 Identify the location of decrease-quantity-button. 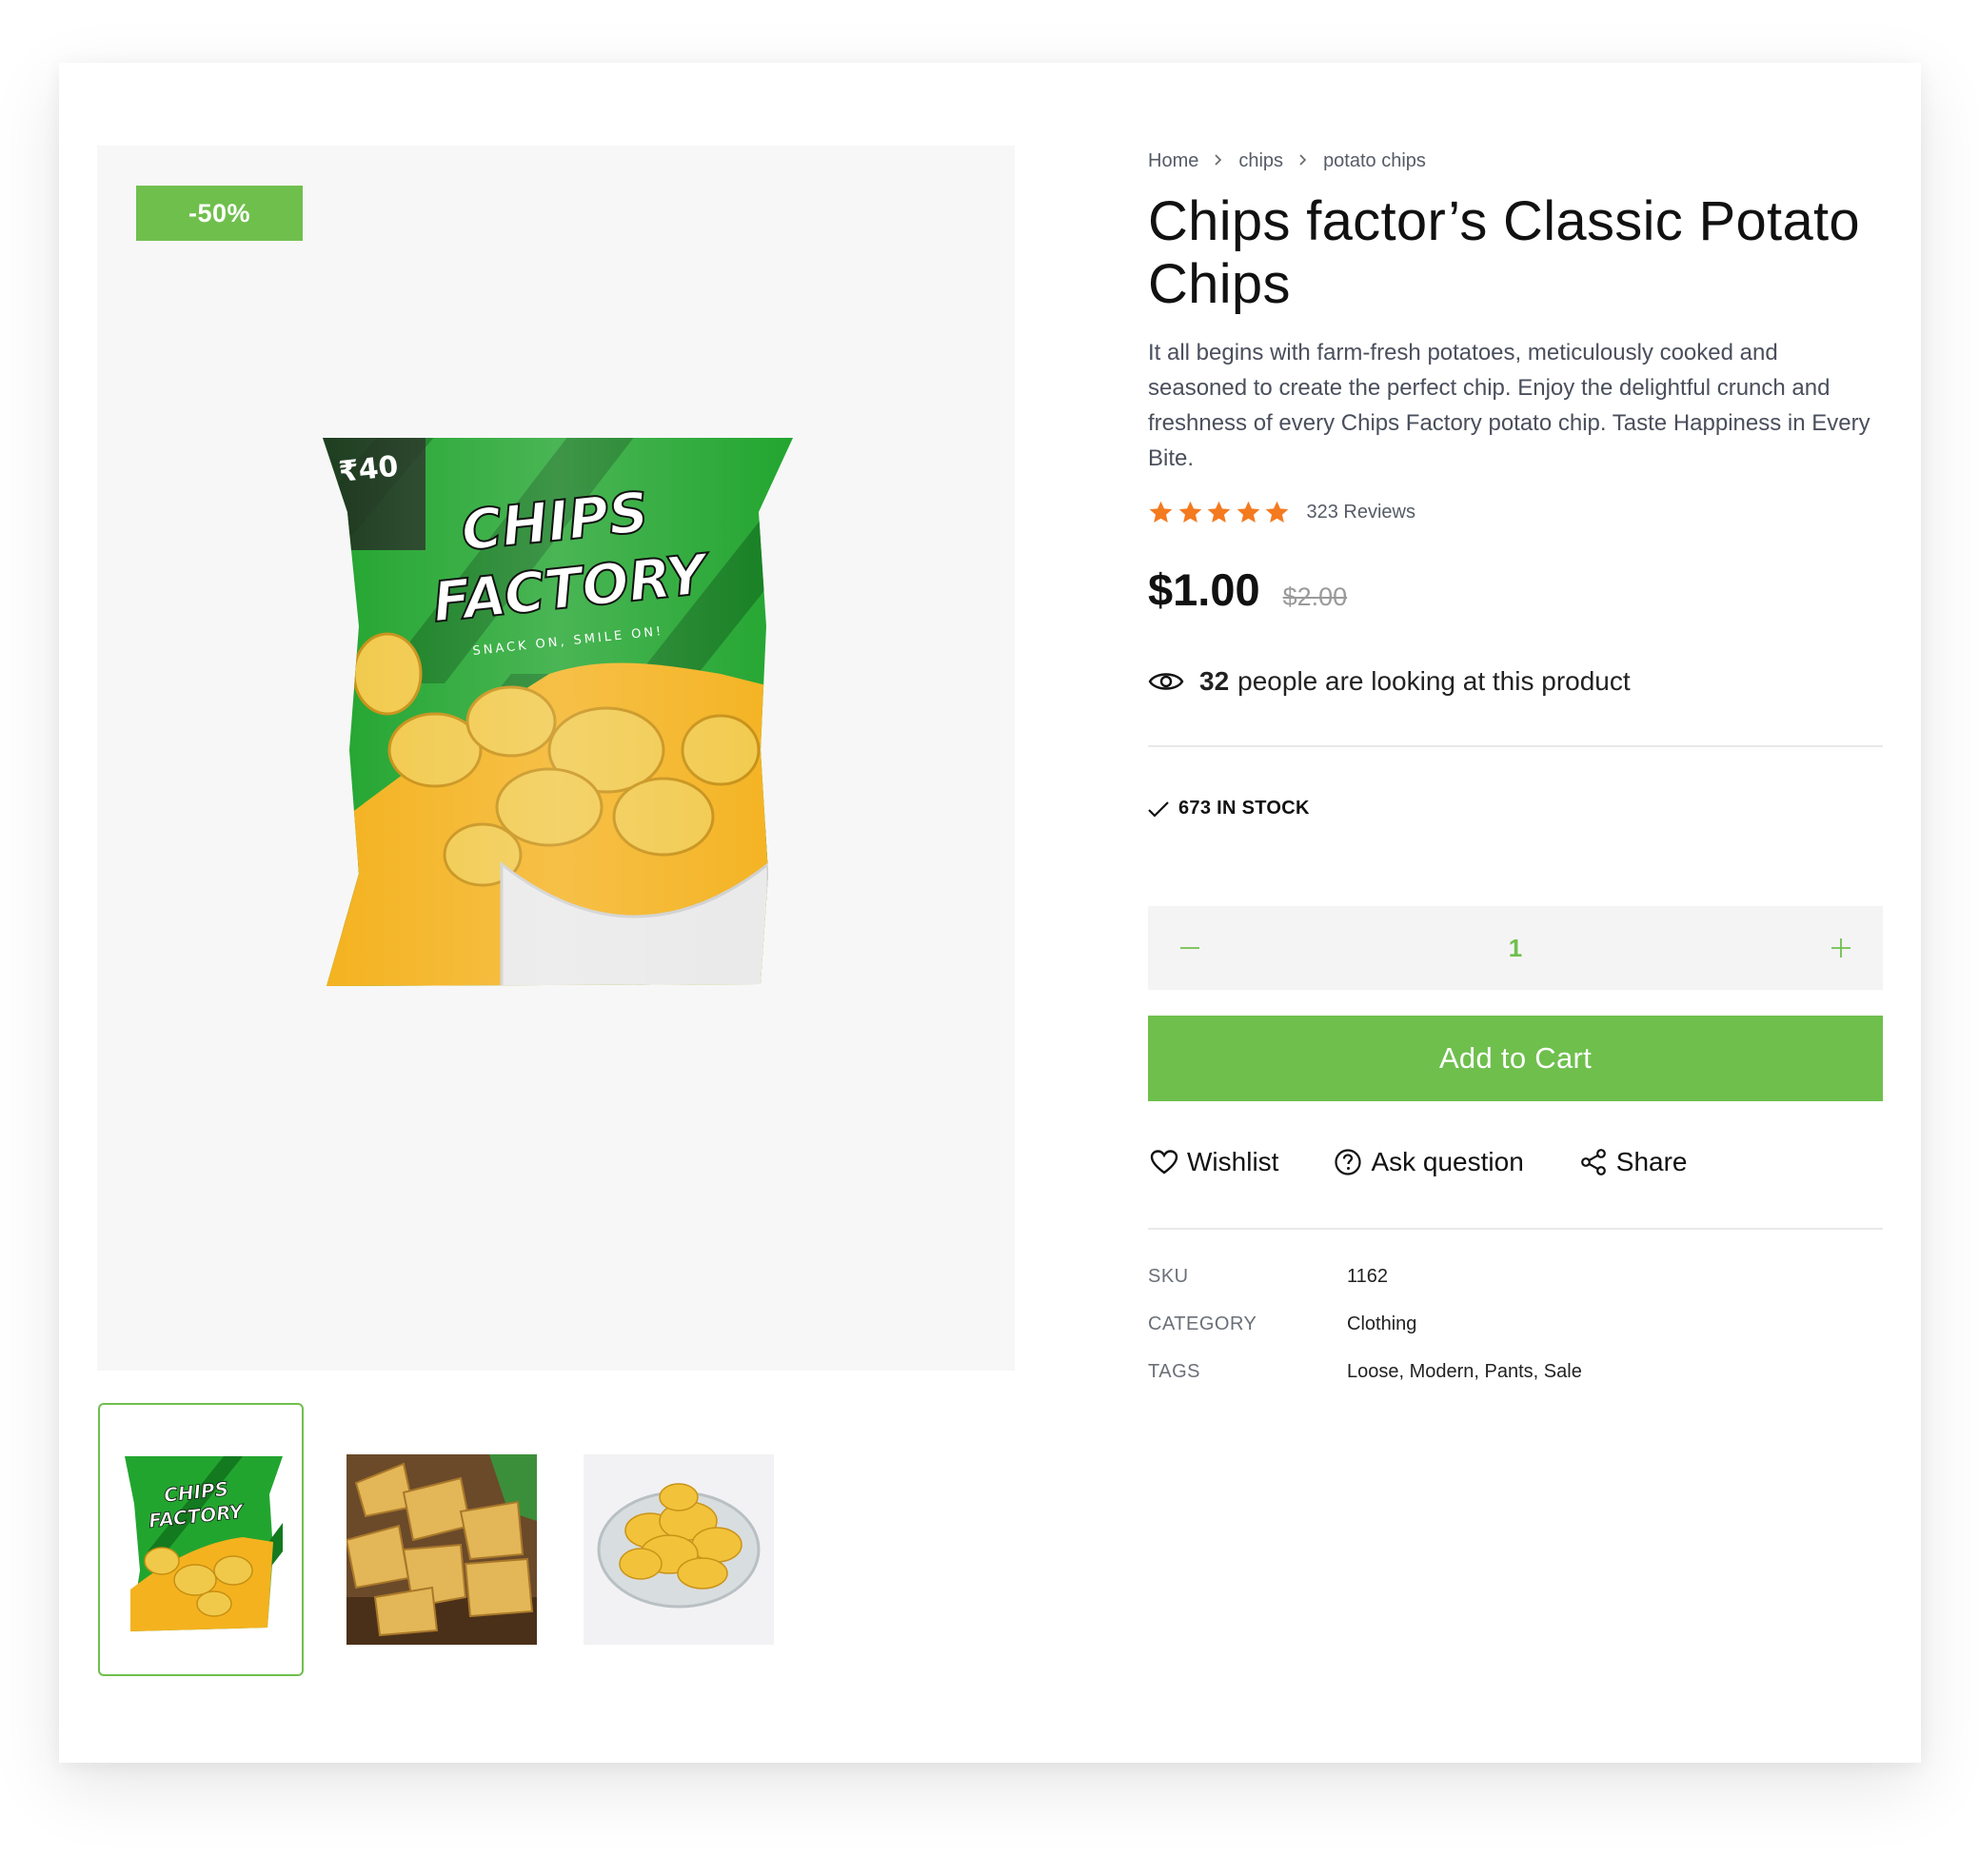
(1190, 948).